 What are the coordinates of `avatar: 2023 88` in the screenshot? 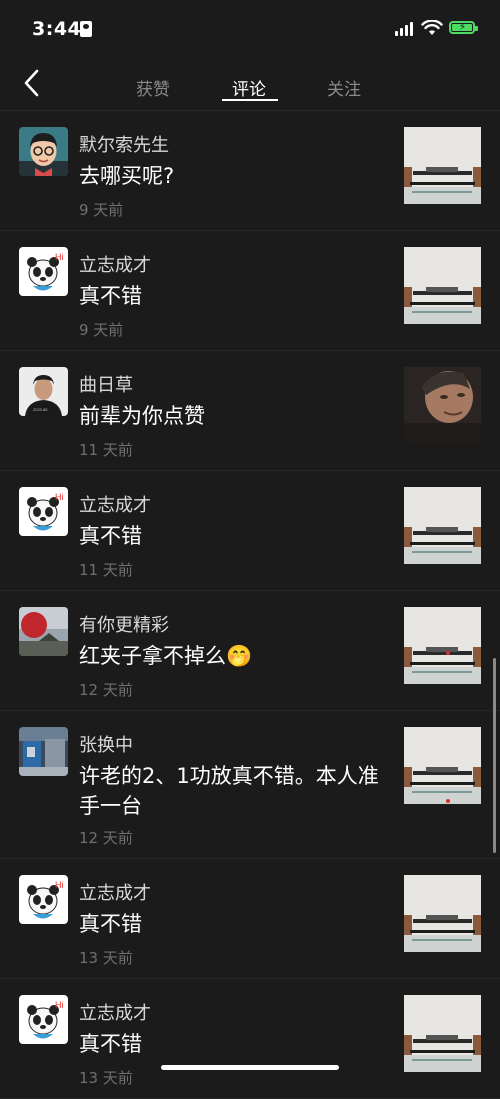 It's located at (43, 391).